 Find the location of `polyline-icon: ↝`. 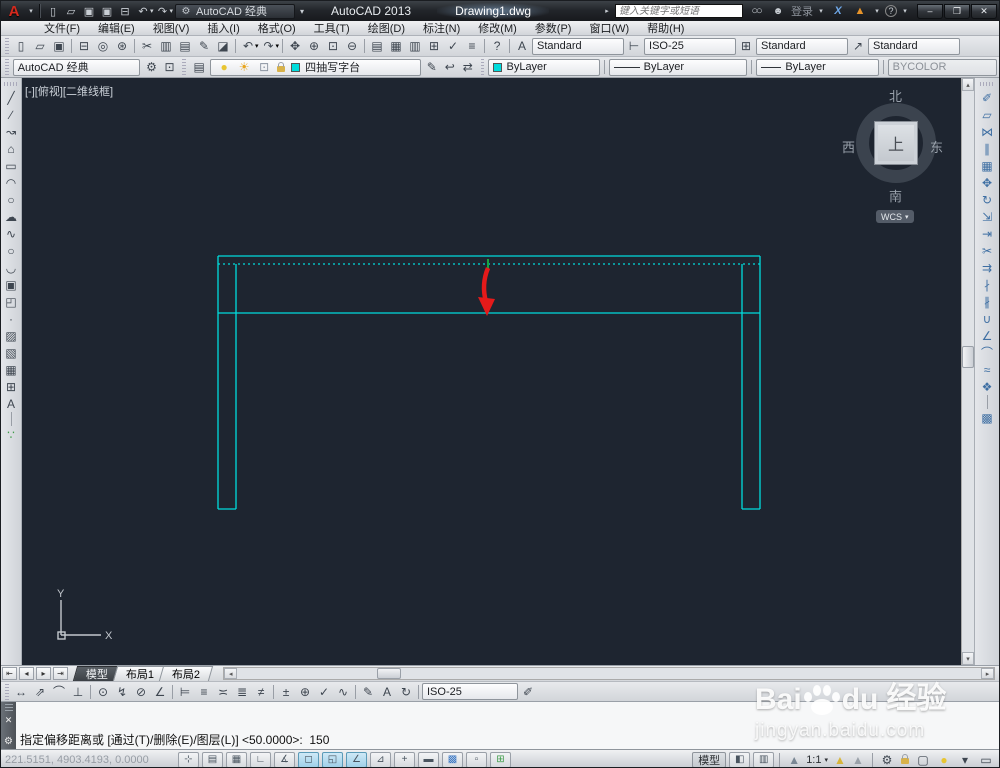

polyline-icon: ↝ is located at coordinates (11, 131).